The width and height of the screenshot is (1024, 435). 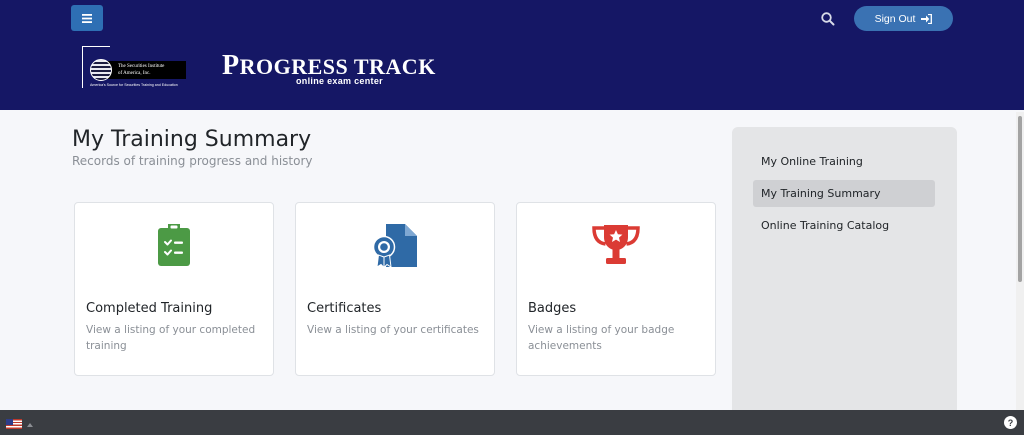 What do you see at coordinates (821, 193) in the screenshot?
I see `sidebar-item-label: My Training Summary` at bounding box center [821, 193].